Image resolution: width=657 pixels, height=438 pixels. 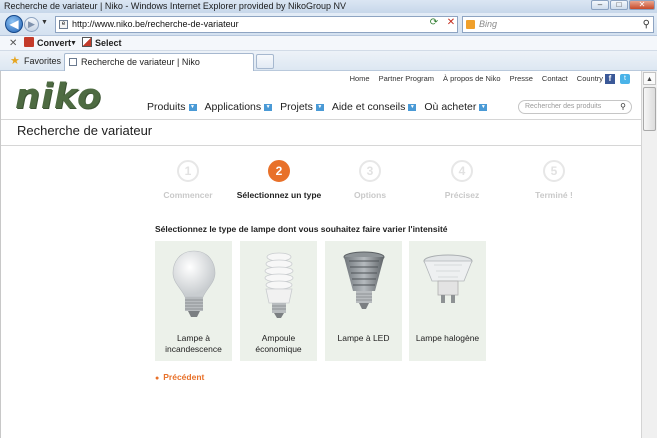 What do you see at coordinates (370, 195) in the screenshot?
I see `step-3-label: Options` at bounding box center [370, 195].